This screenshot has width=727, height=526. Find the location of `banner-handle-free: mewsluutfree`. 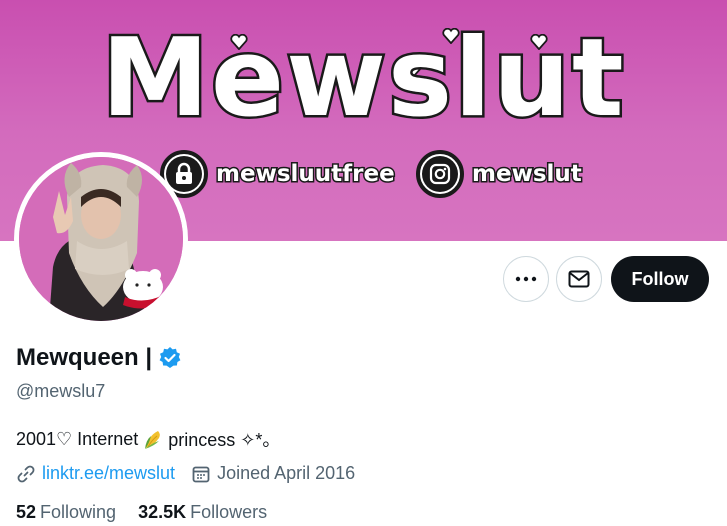

banner-handle-free: mewsluutfree is located at coordinates (278, 174).